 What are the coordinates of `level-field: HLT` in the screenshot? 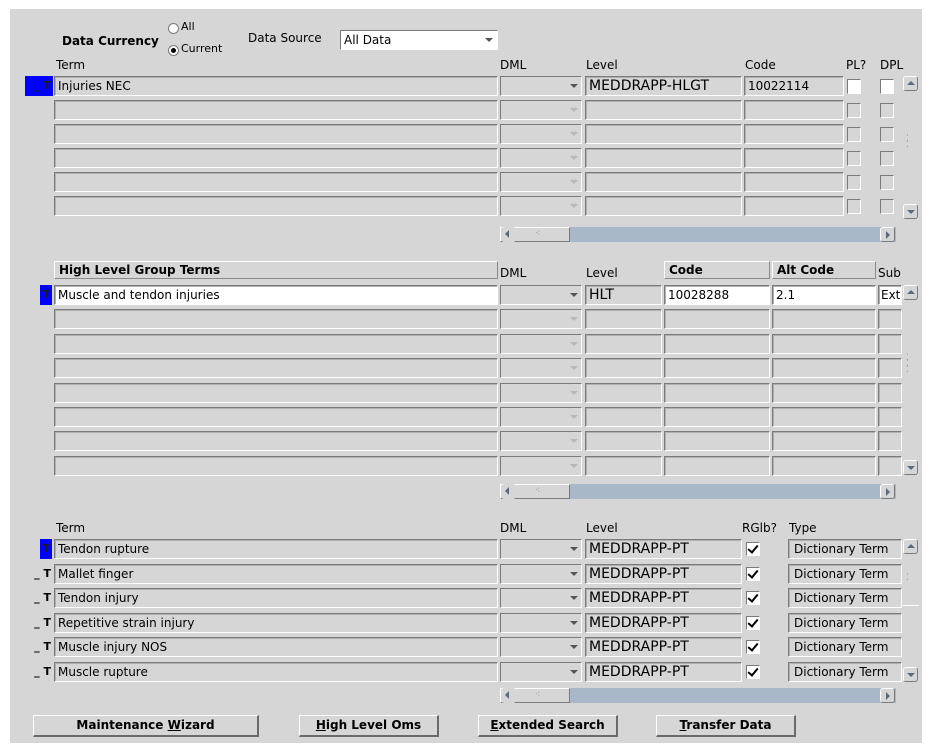 It's located at (623, 295).